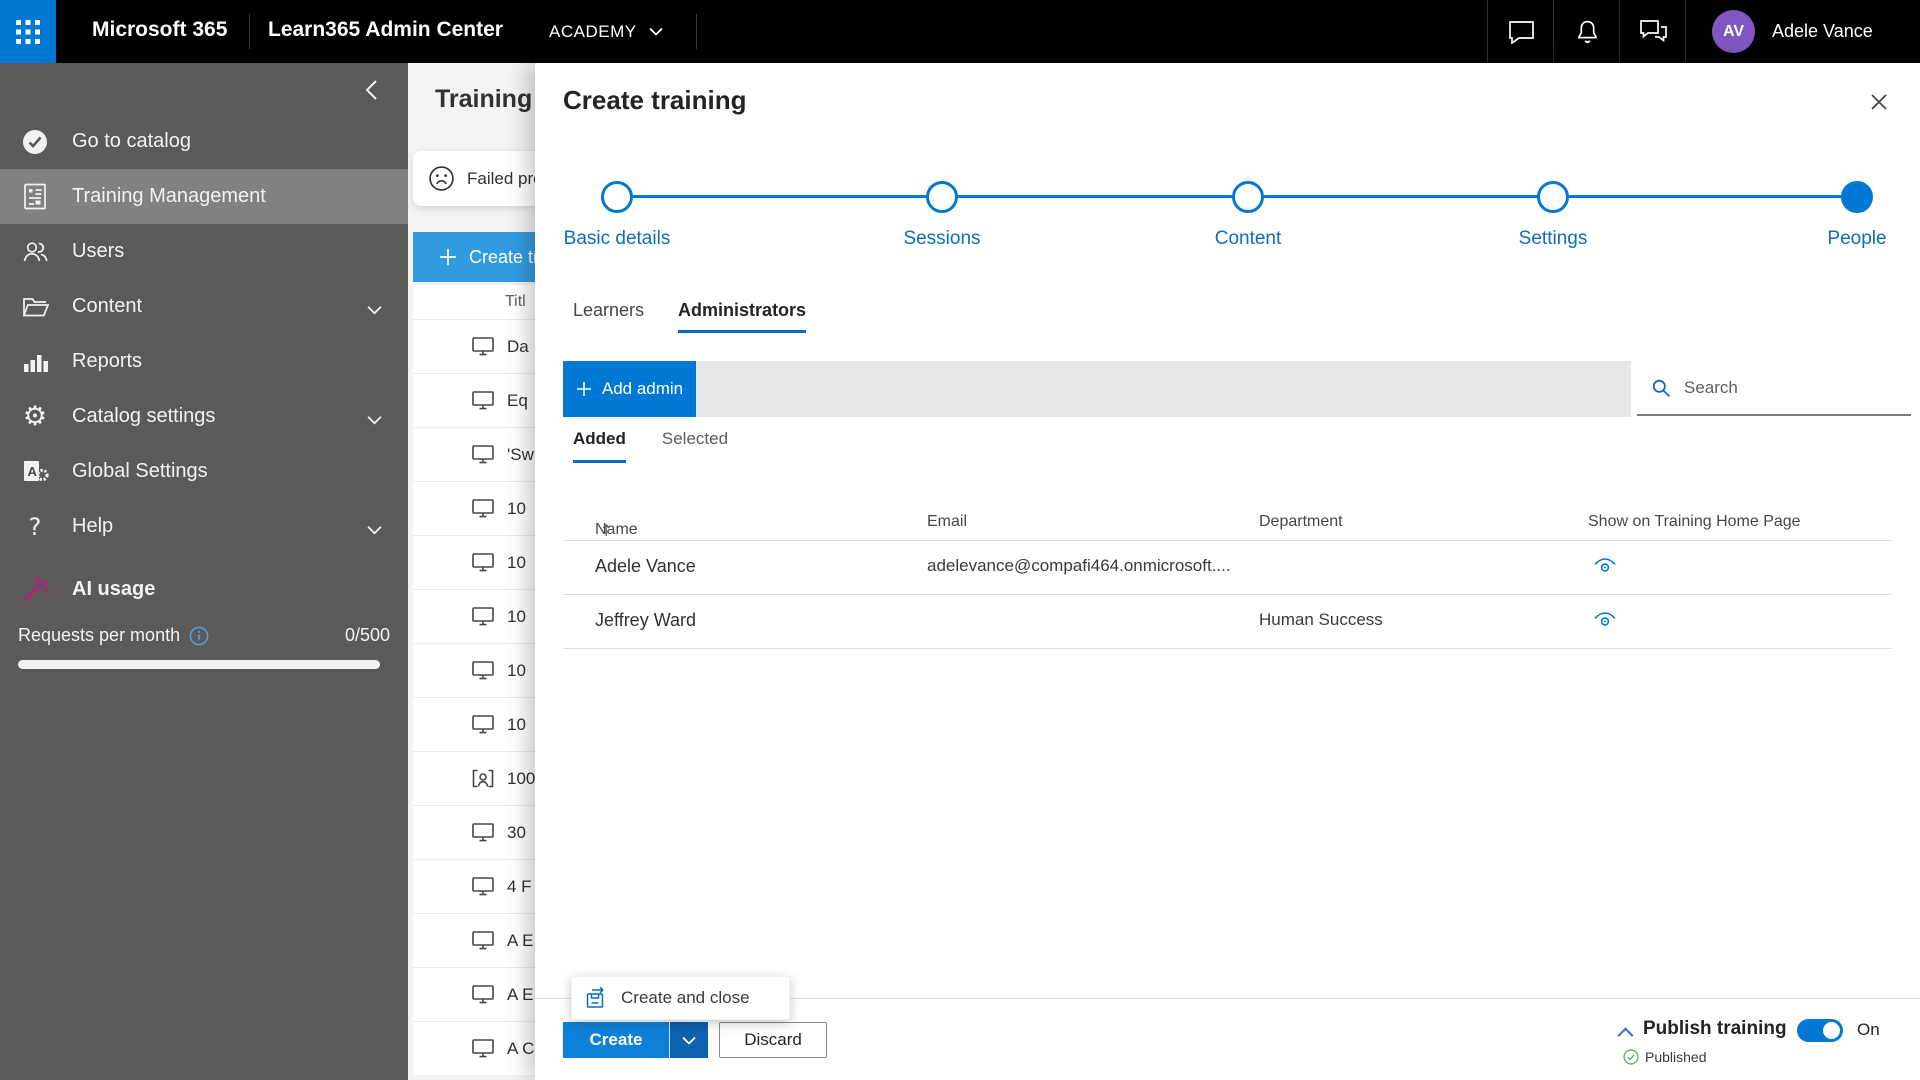 Image resolution: width=1920 pixels, height=1080 pixels. What do you see at coordinates (1227, 621) in the screenshot?
I see `admin-row-jeffrey-ward: Jeffrey Ward Human Success` at bounding box center [1227, 621].